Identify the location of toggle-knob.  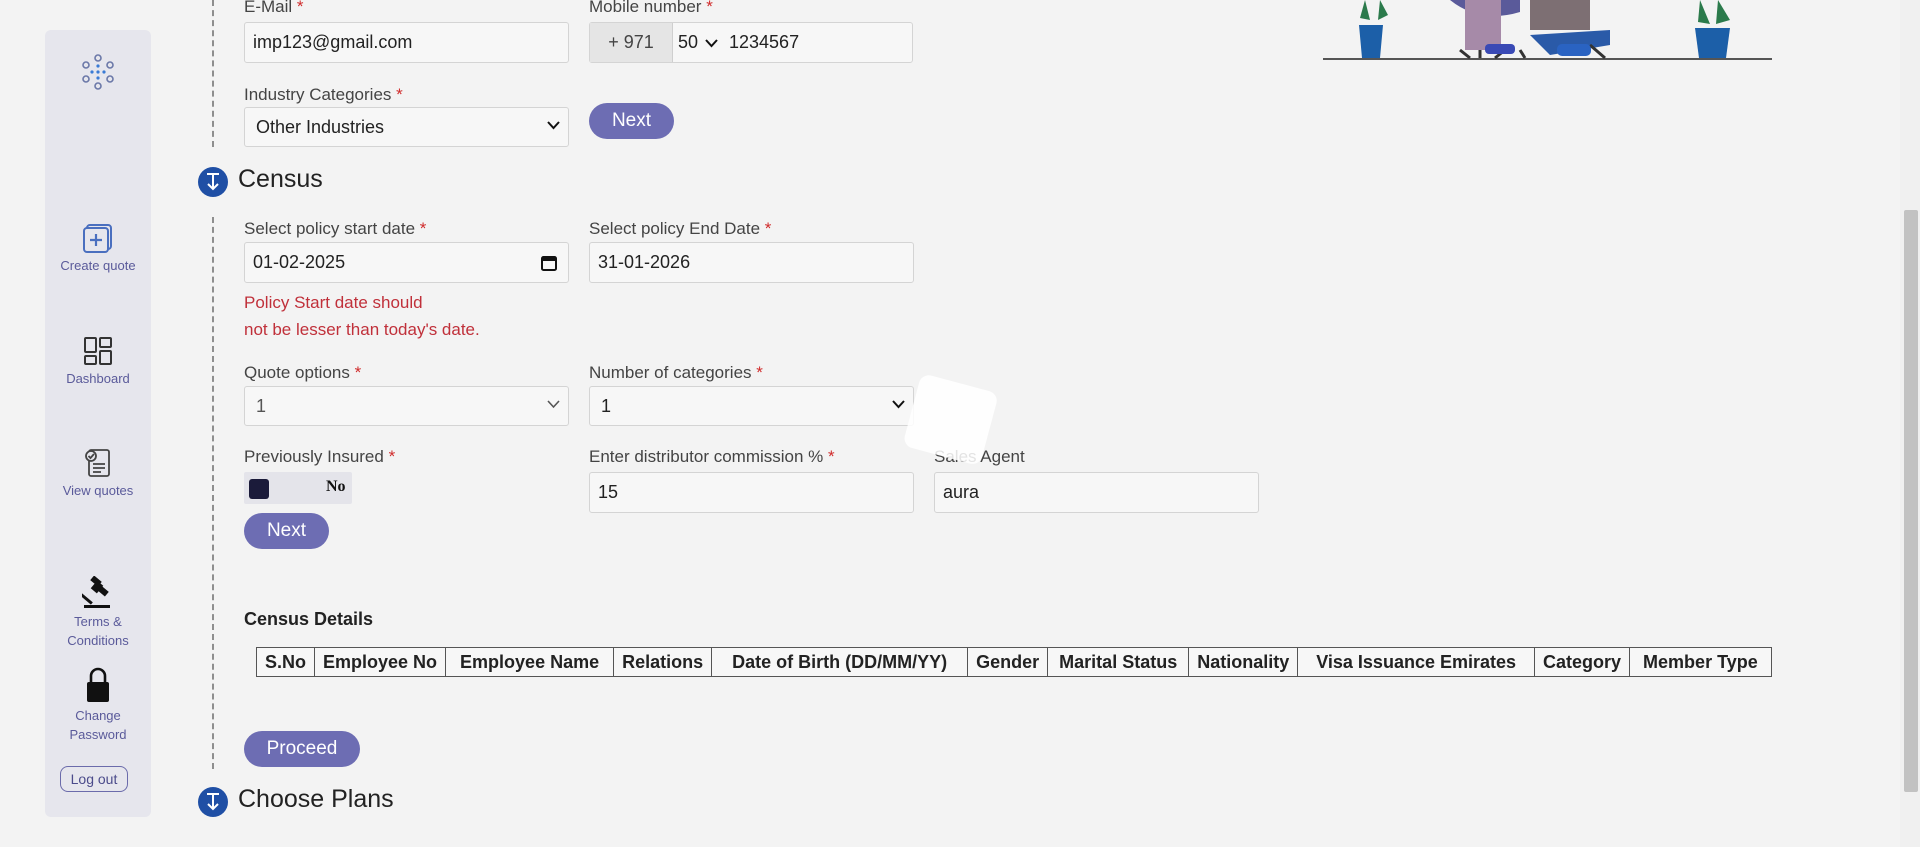
(259, 489).